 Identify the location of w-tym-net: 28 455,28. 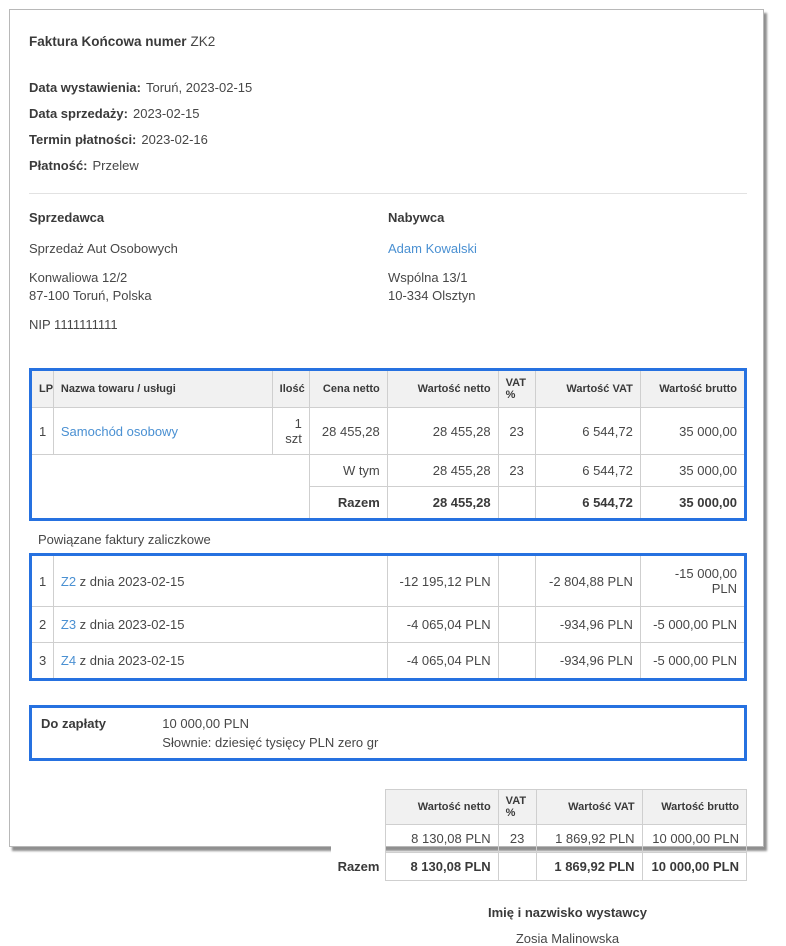
(442, 470).